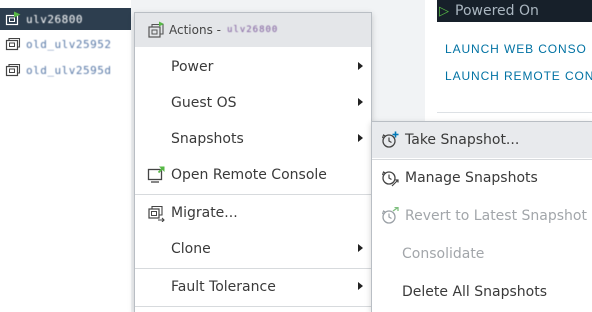  I want to click on launch-web-console-link: LAUNCH WEB CONSO, so click(516, 49).